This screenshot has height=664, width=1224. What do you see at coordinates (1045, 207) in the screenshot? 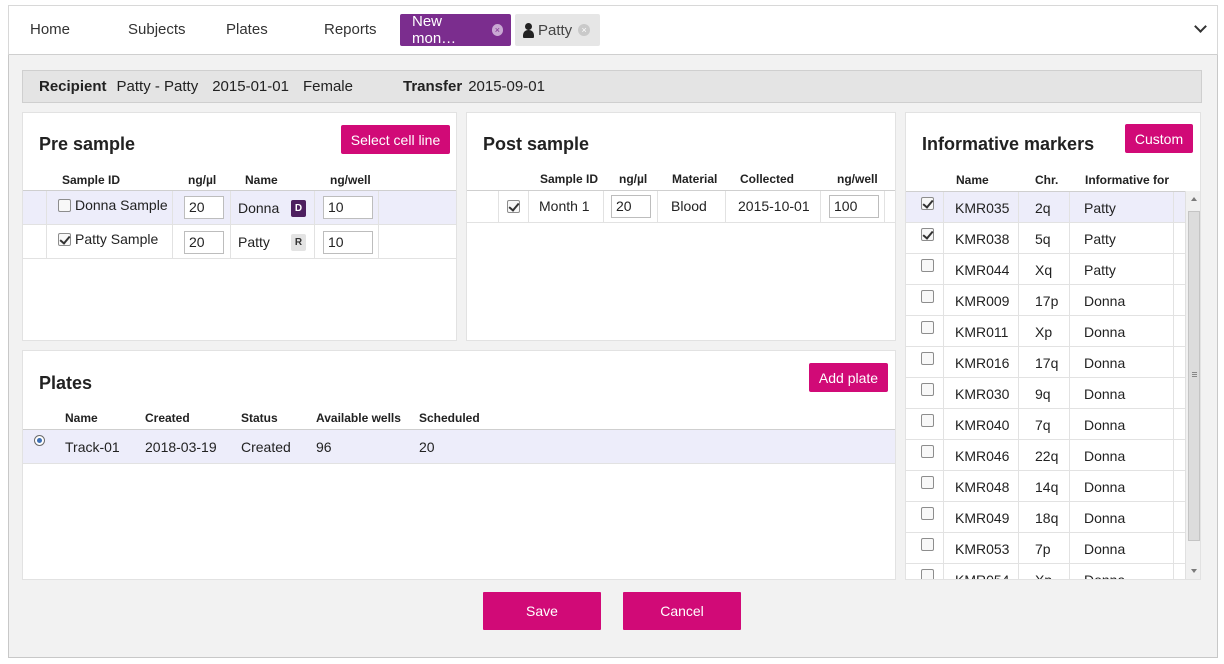
I see `table-row: KMR035 2q Patty` at bounding box center [1045, 207].